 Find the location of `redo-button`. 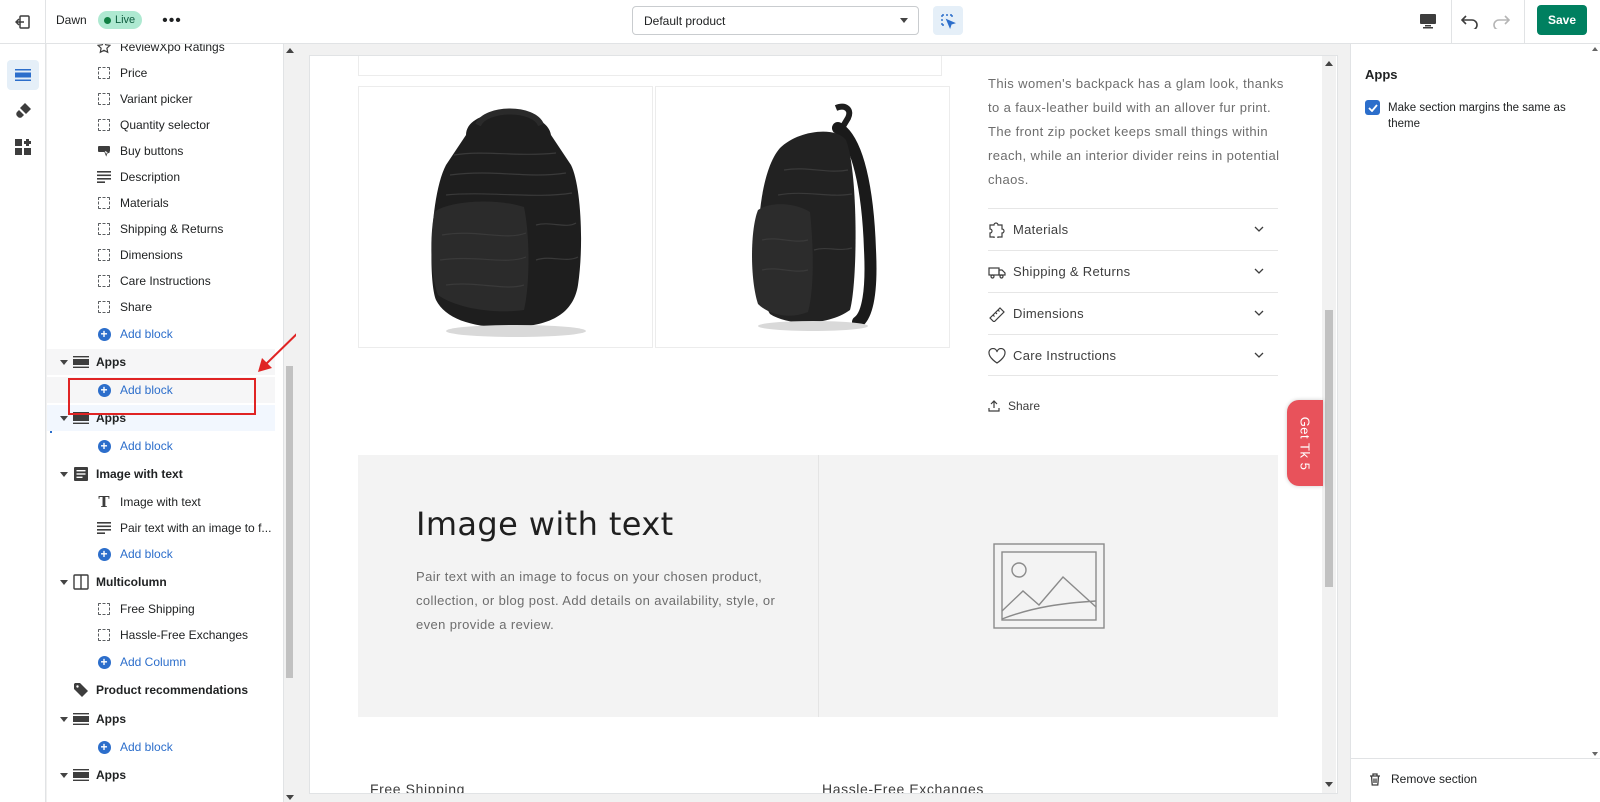

redo-button is located at coordinates (1501, 21).